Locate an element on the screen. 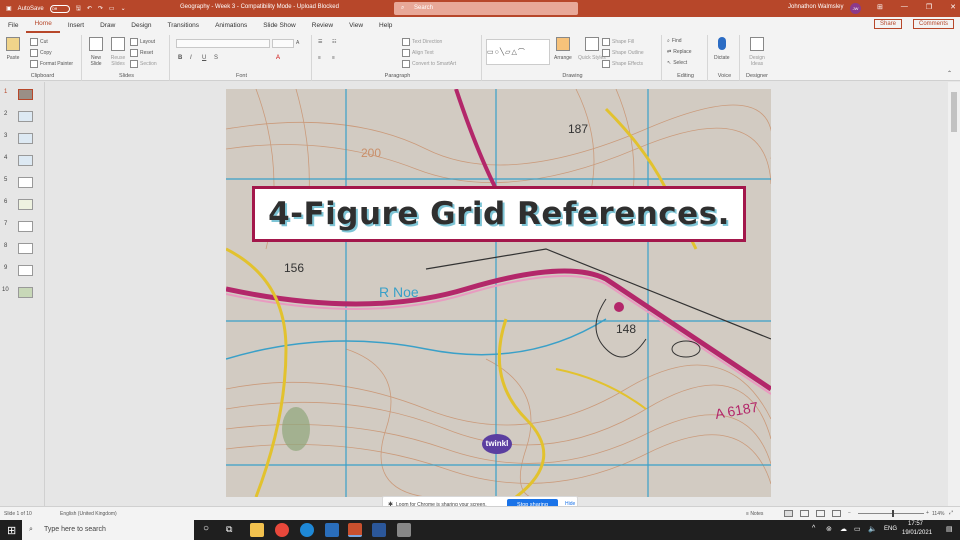  shapes-gallery: ▭○╲▱△⌒ is located at coordinates (518, 52).